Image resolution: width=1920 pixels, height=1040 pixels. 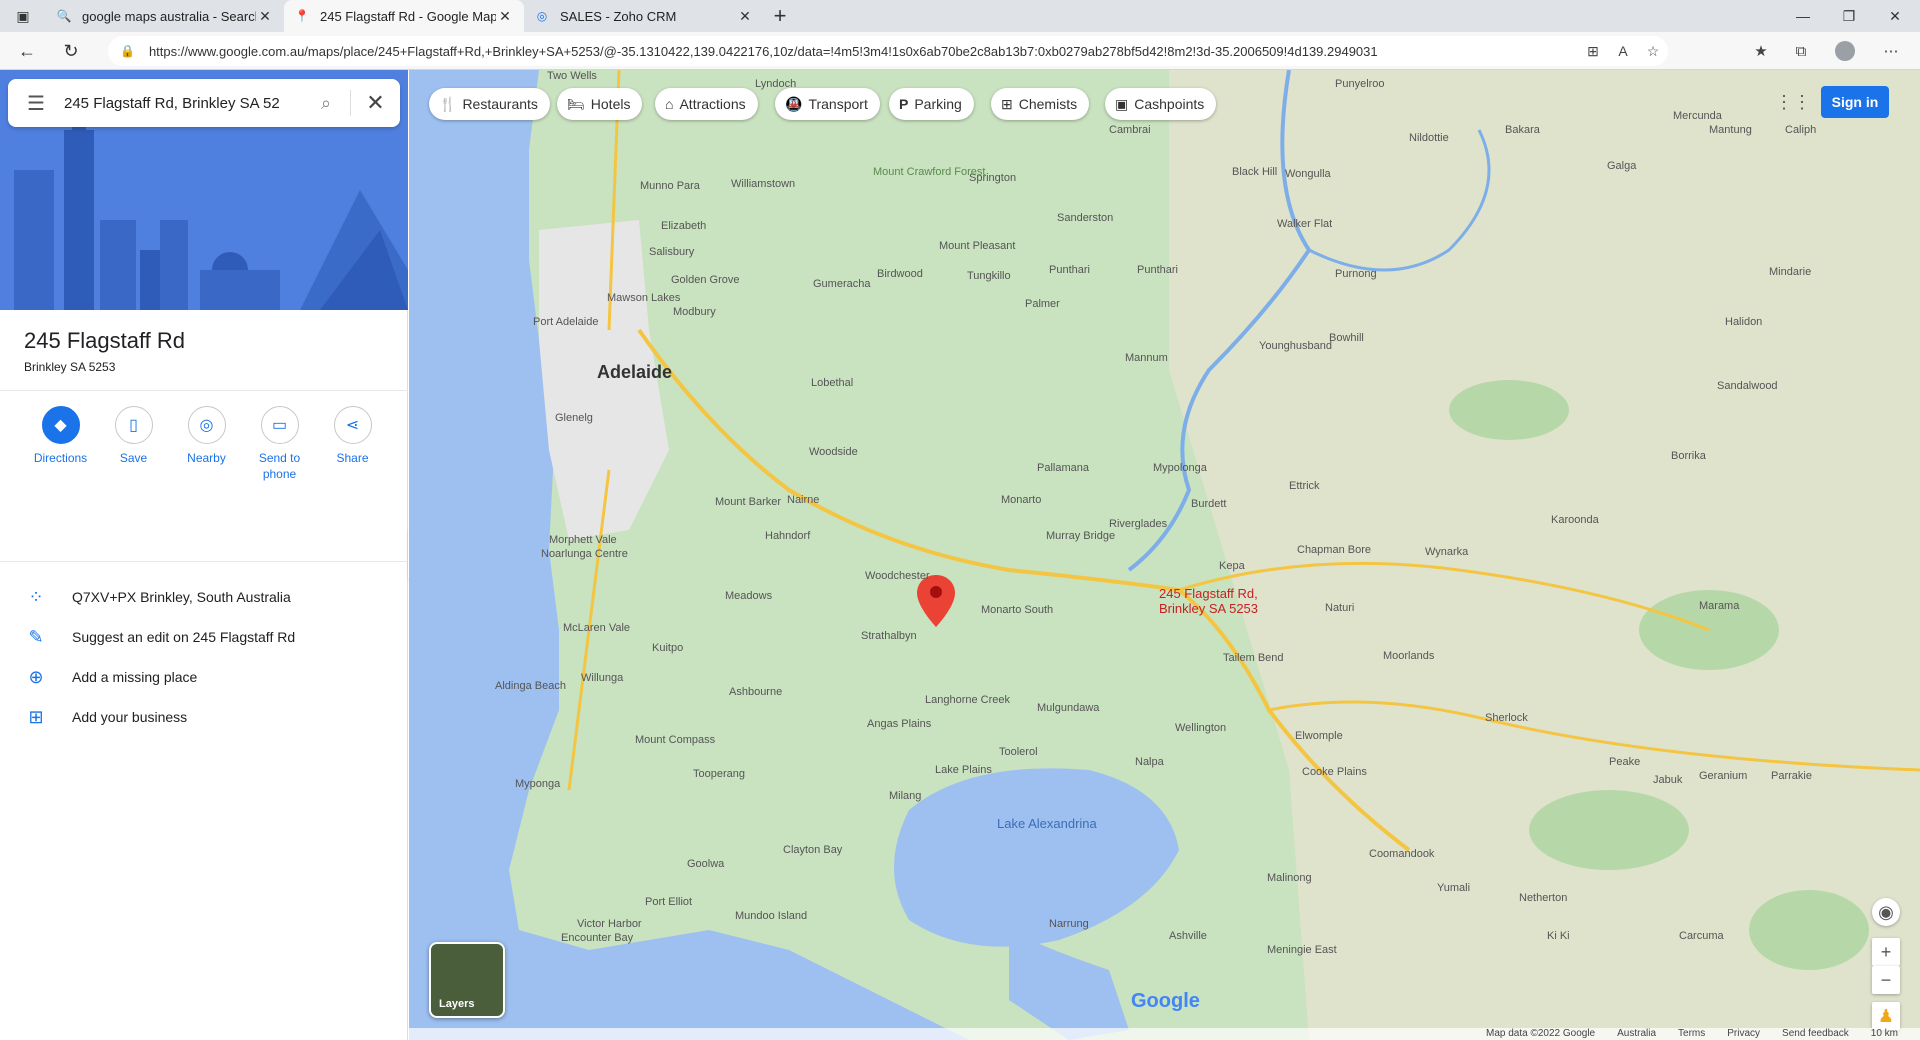 What do you see at coordinates (127, 51) in the screenshot?
I see `lock-icon: 🔒` at bounding box center [127, 51].